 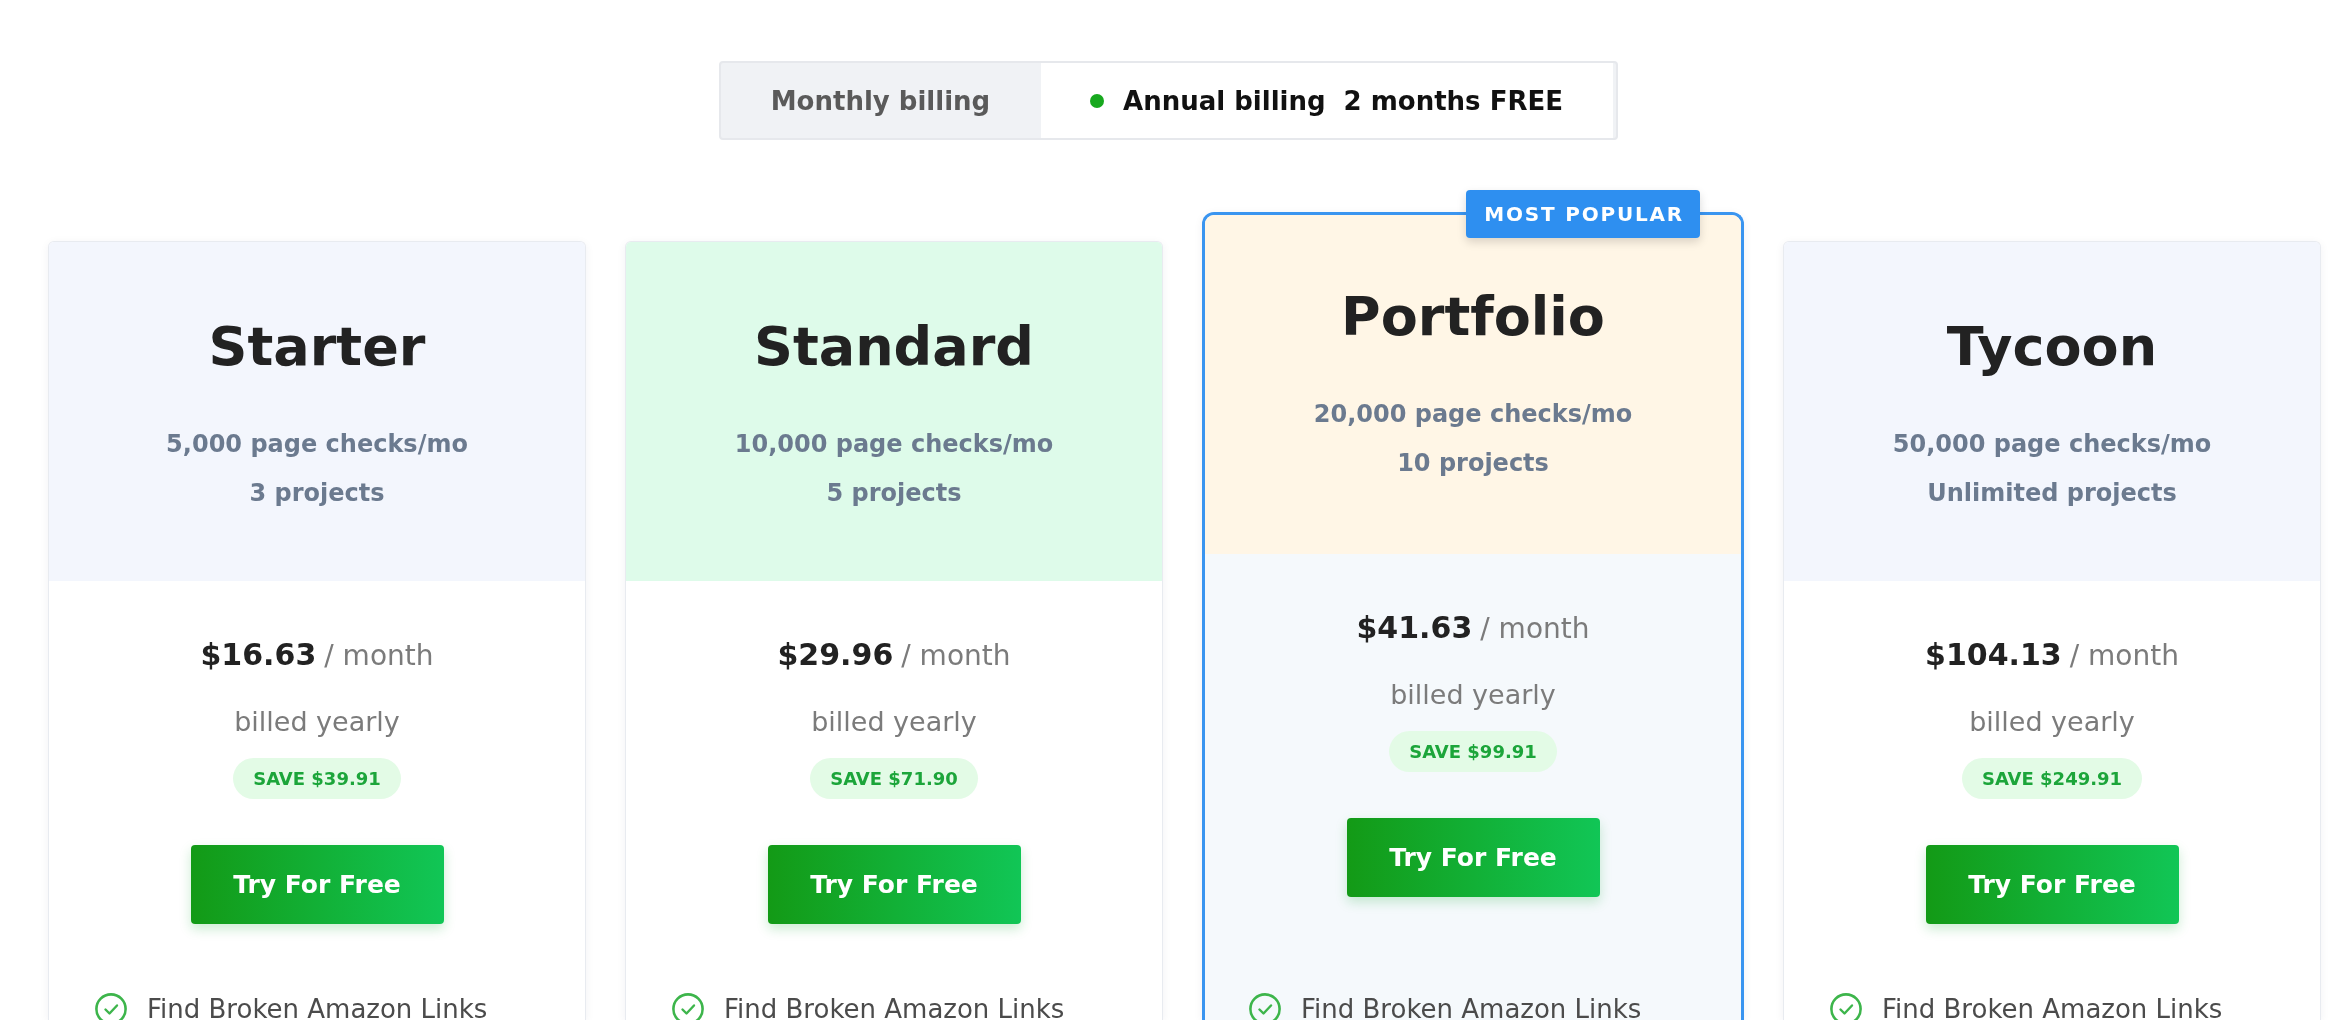 I want to click on plan-title: Tycoon, so click(x=2052, y=347).